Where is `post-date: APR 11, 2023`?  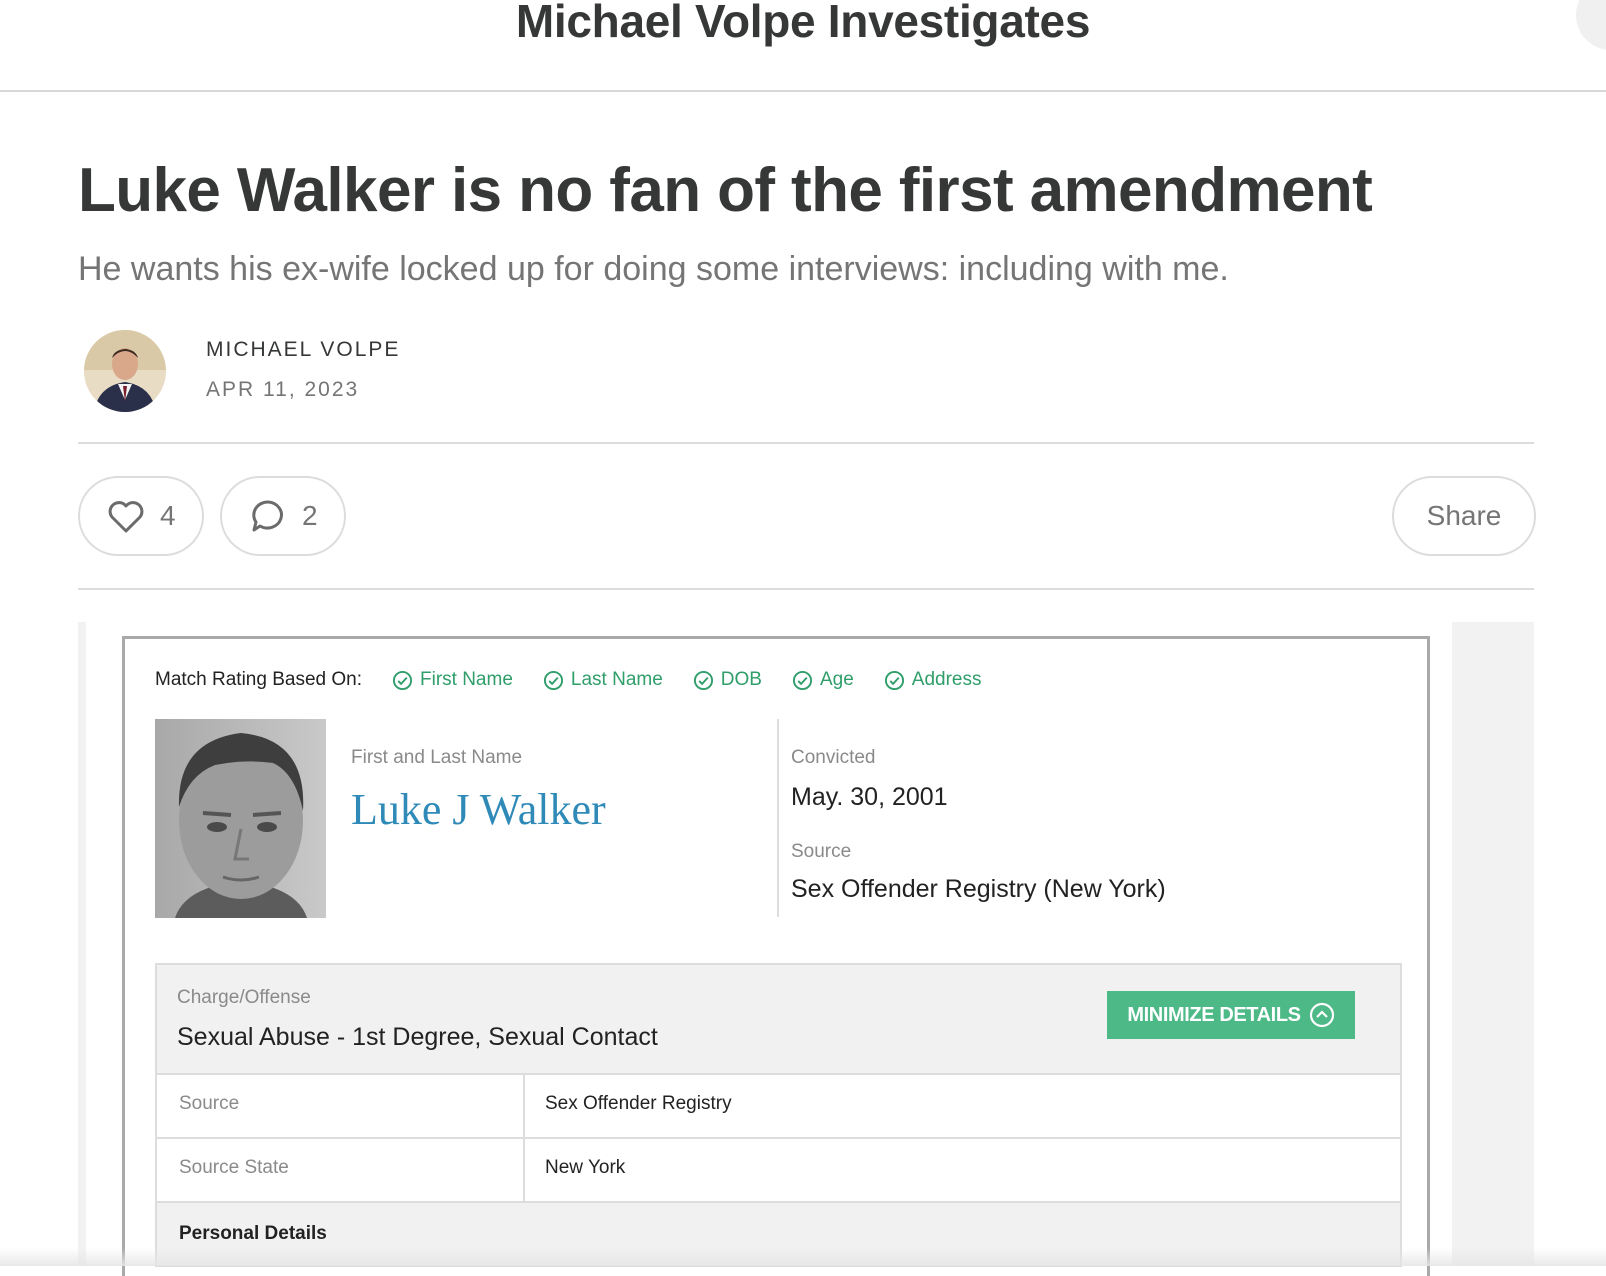 post-date: APR 11, 2023 is located at coordinates (283, 389).